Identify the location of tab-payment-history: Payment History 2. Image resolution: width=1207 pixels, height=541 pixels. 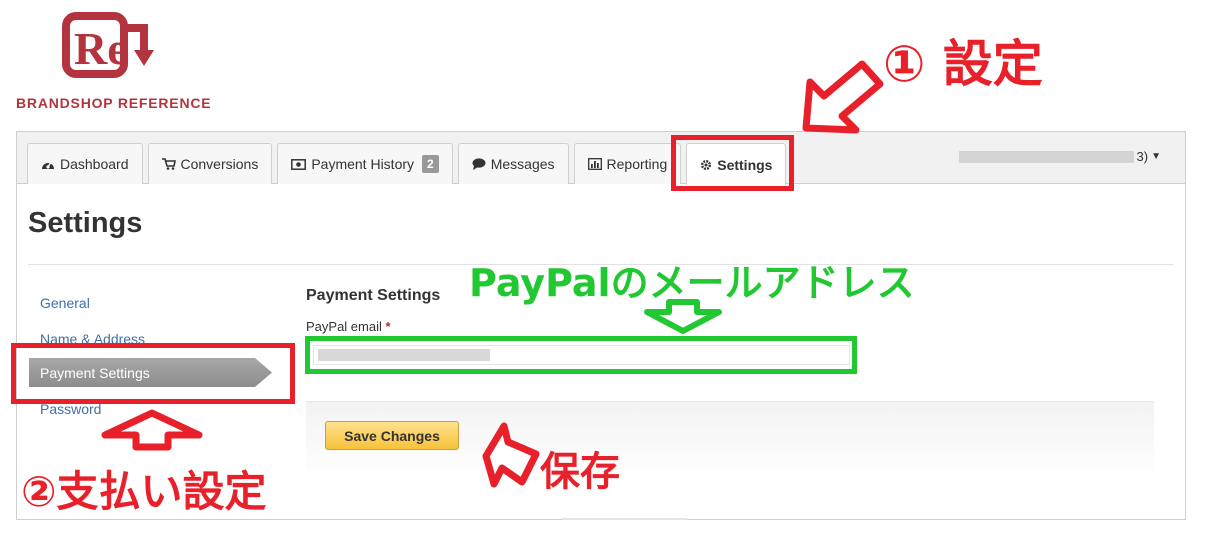
(365, 163).